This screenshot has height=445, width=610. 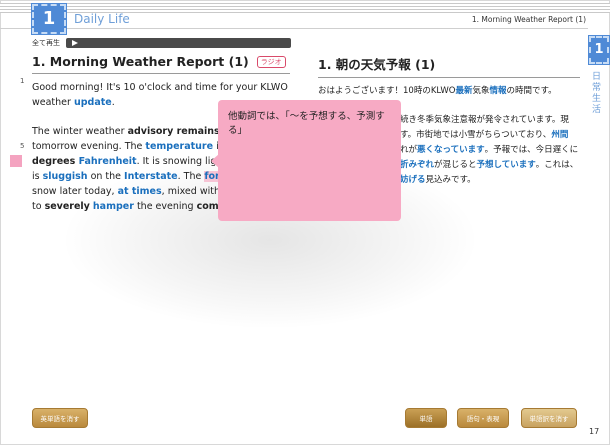 I want to click on text-span: The winter weather, so click(x=80, y=131).